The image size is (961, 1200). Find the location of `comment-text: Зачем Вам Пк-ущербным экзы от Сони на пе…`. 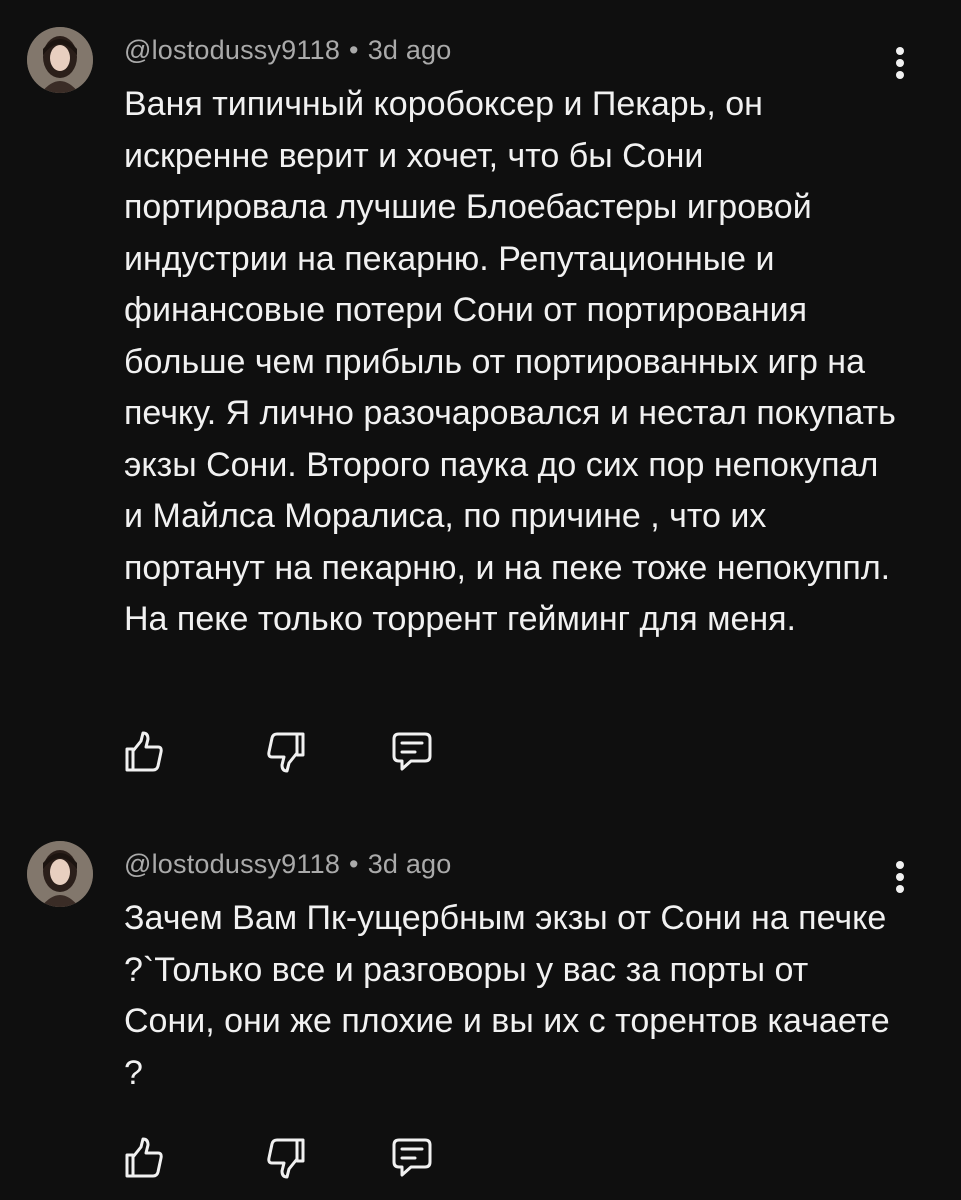

comment-text: Зачем Вам Пк-ущербным экзы от Сони на пе… is located at coordinates (507, 995).